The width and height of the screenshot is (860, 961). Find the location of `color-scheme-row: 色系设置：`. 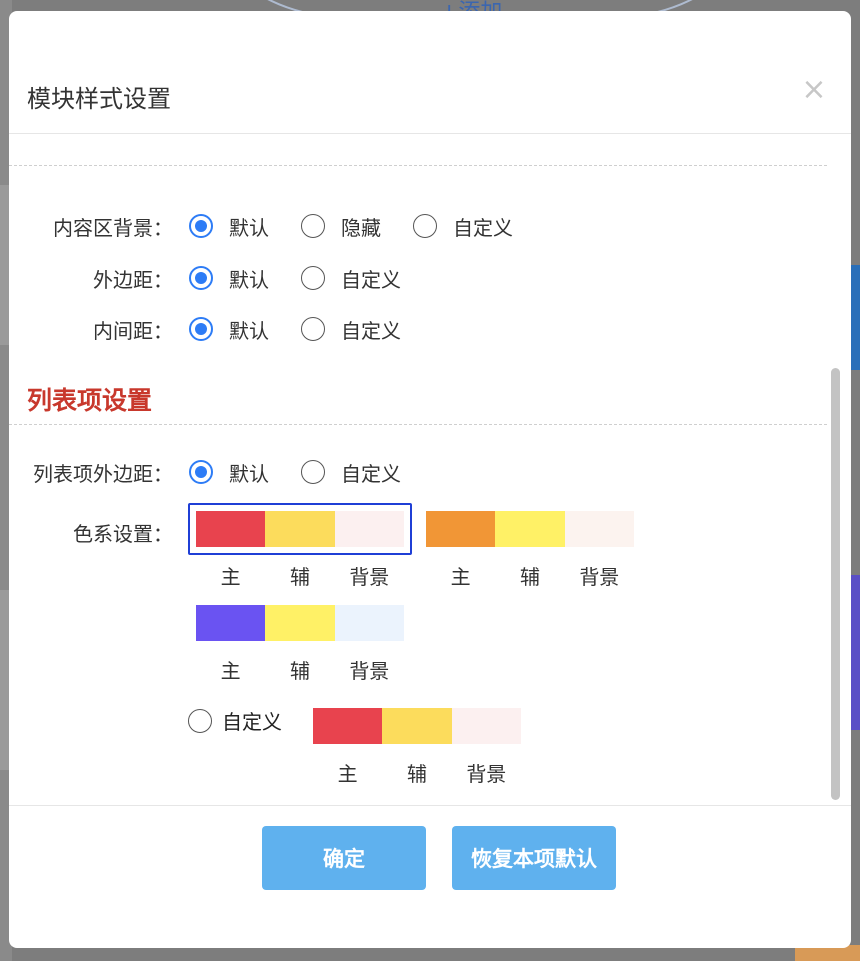

color-scheme-row: 色系设置： is located at coordinates (94, 532).